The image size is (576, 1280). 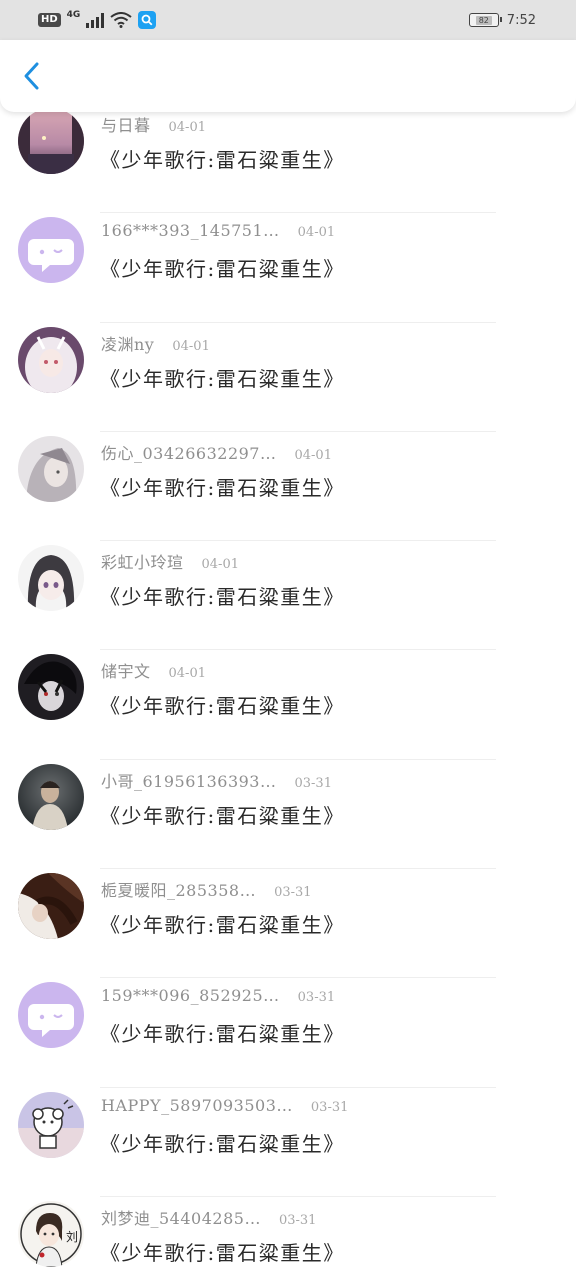 What do you see at coordinates (288, 20) in the screenshot?
I see `status-bar: HD 4G 82 7:52` at bounding box center [288, 20].